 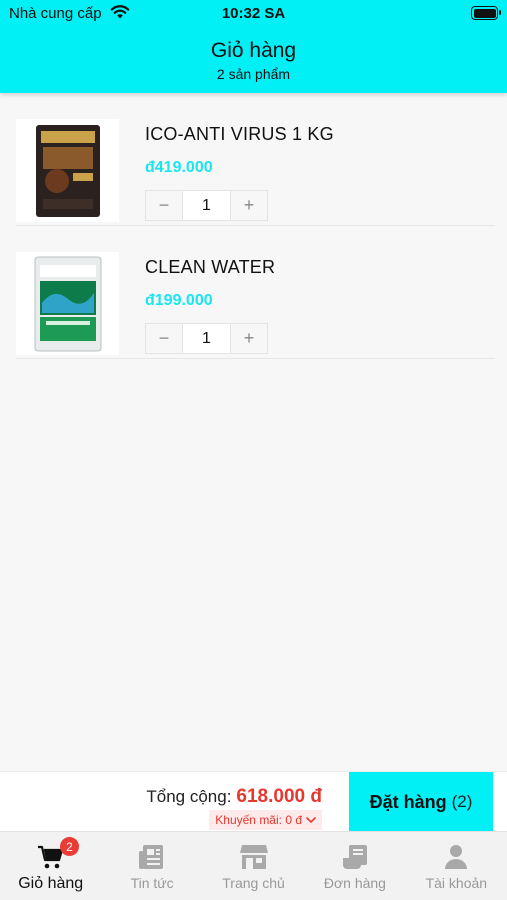 I want to click on tab-label: Tài khoản, so click(x=456, y=883).